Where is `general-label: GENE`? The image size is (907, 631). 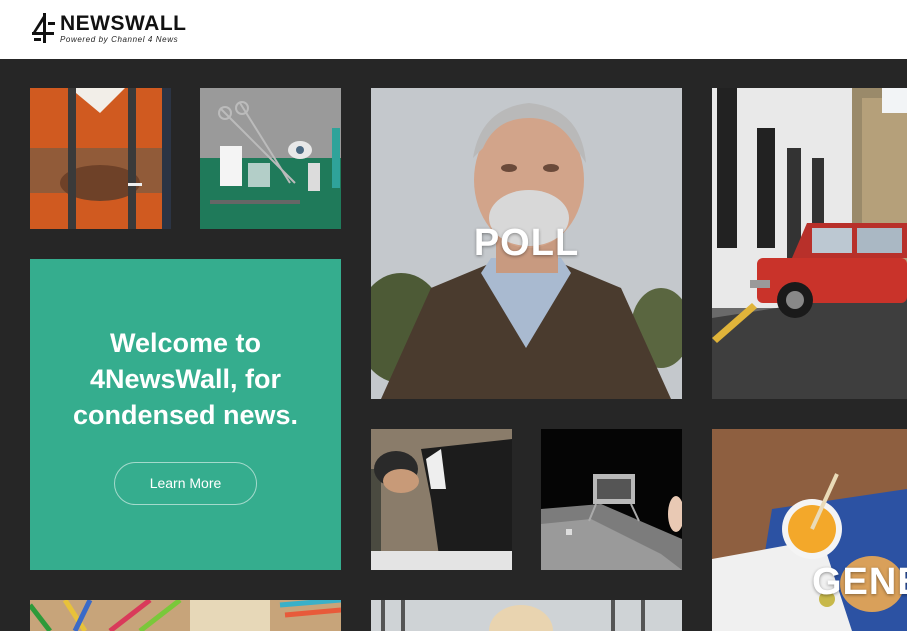 general-label: GENE is located at coordinates (859, 582).